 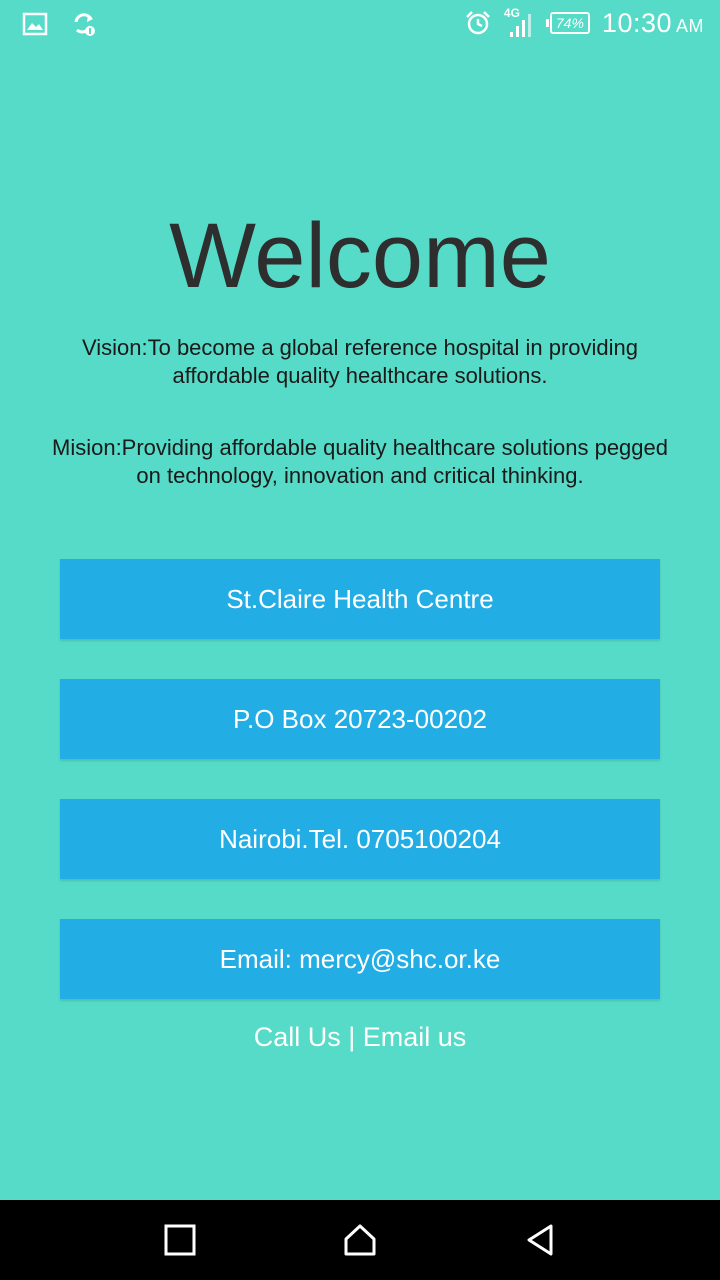 I want to click on status-bar: 4G 74% 10:30 AM, so click(x=360, y=24).